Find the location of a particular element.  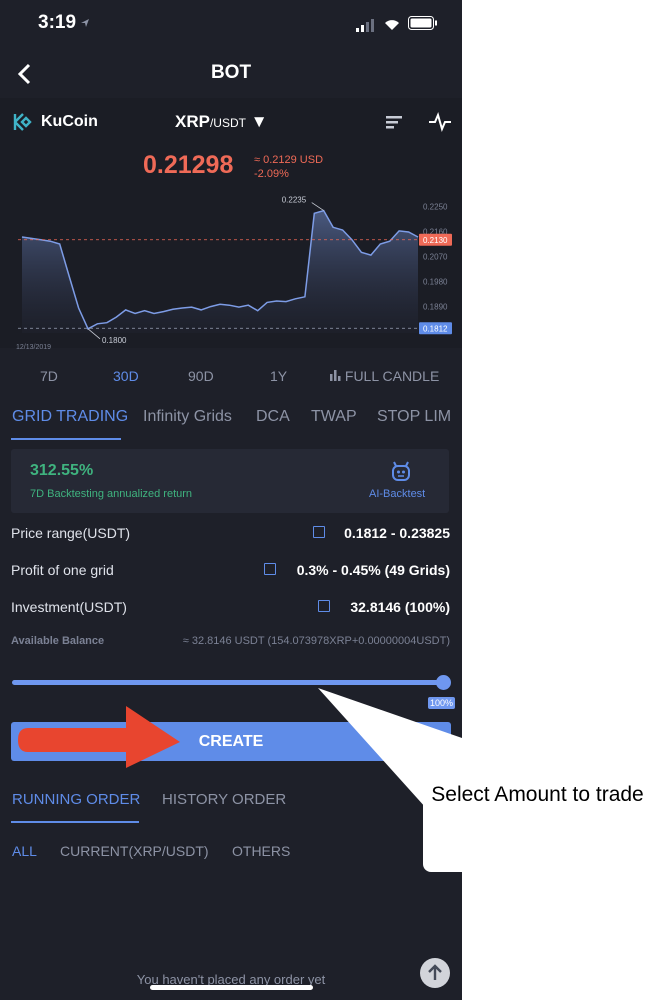

red-arrow-icon is located at coordinates (99, 737).